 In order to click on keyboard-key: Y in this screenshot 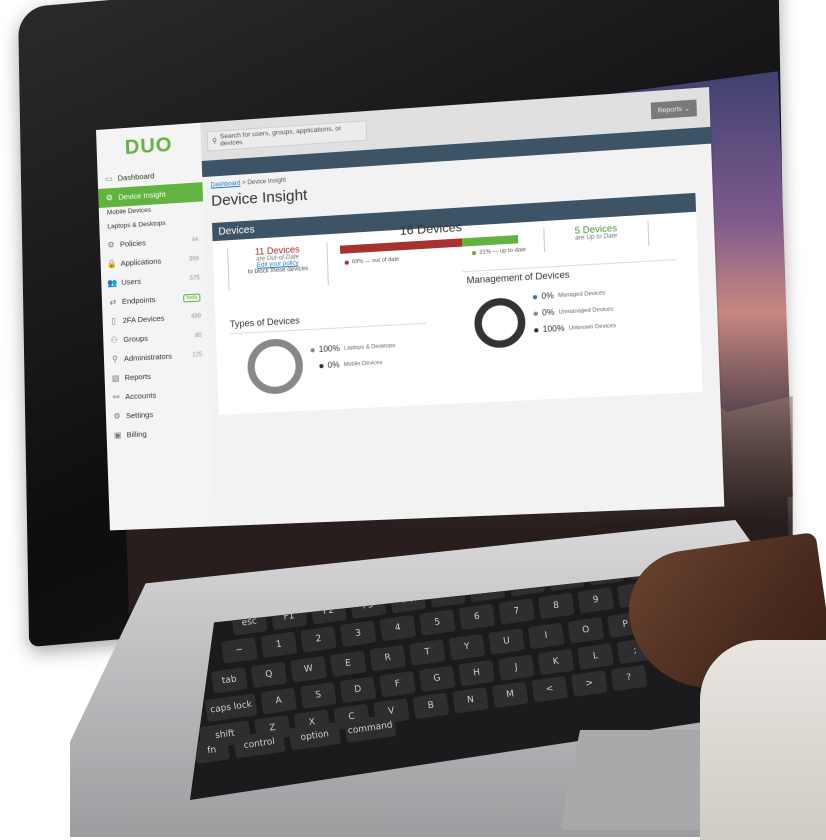, I will do `click(467, 647)`.